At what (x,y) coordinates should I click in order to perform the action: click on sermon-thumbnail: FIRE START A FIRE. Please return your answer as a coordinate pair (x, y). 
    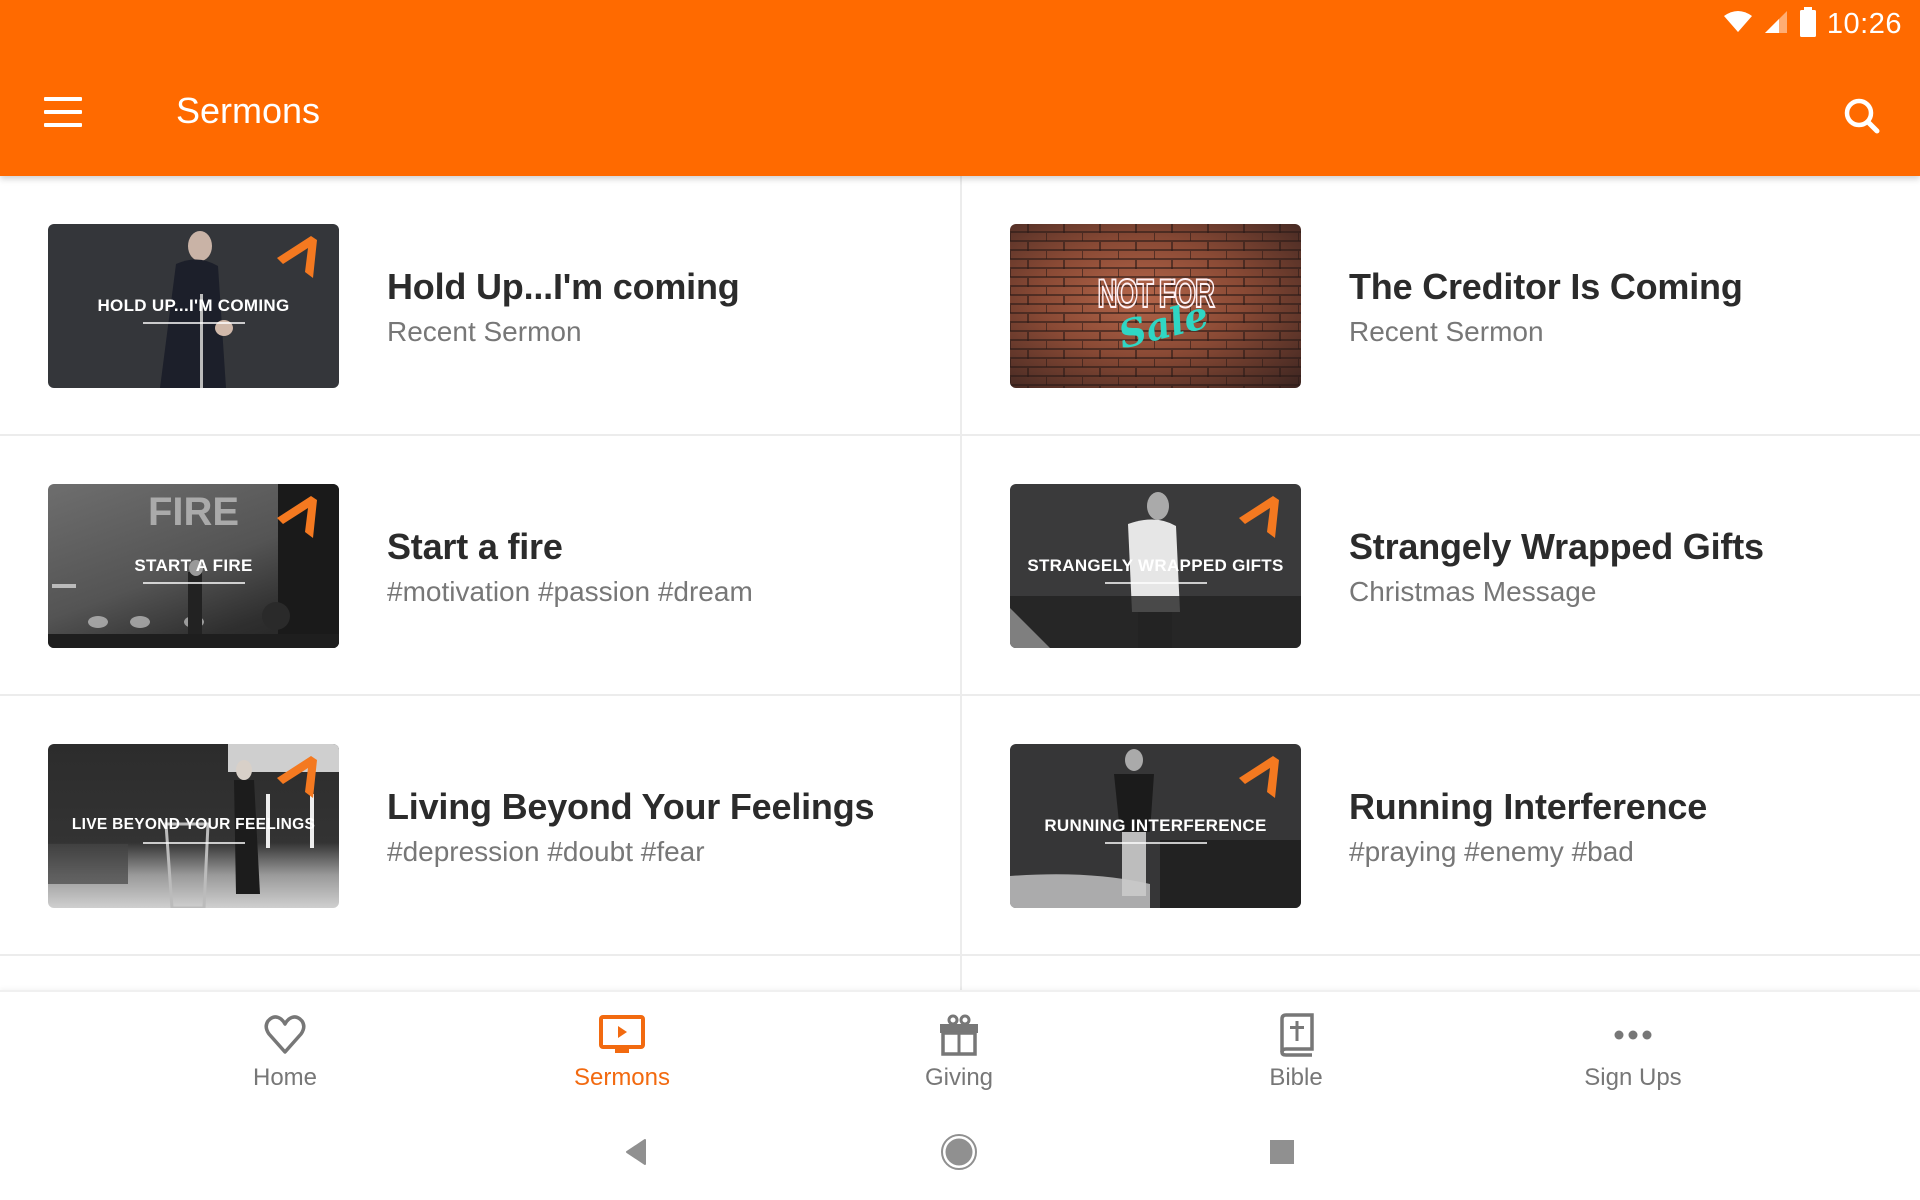
    Looking at the image, I should click on (193, 566).